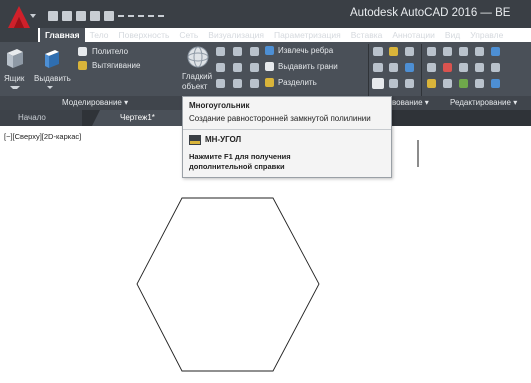  Describe the element at coordinates (409, 51) in the screenshot. I see `arc-icon` at that location.